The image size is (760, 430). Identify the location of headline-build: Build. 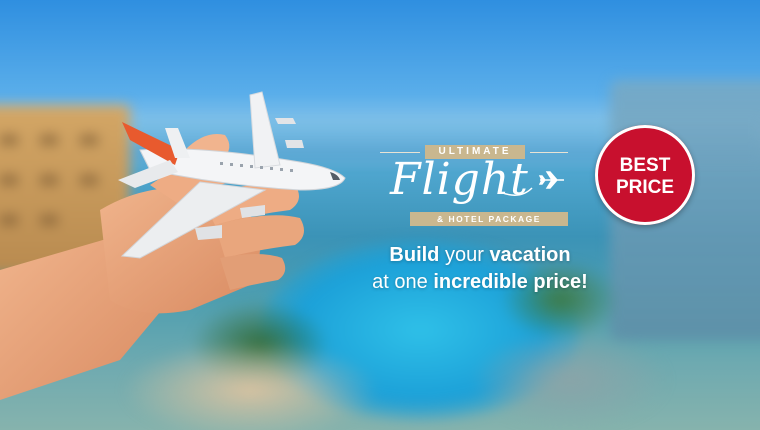
(414, 255).